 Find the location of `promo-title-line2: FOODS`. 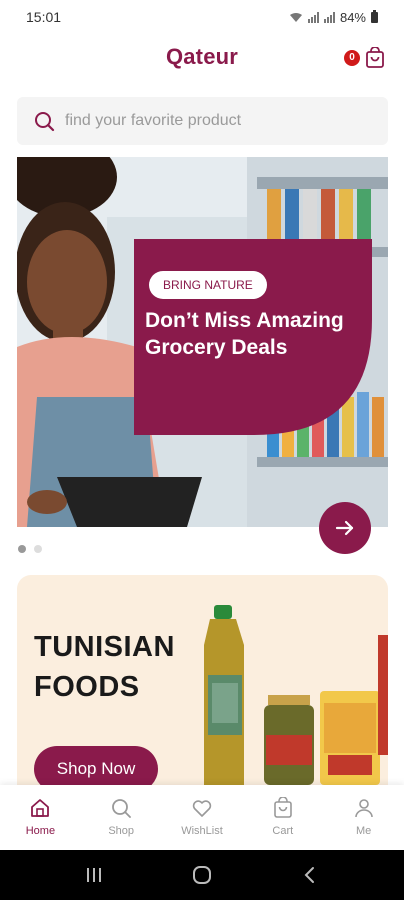

promo-title-line2: FOODS is located at coordinates (87, 687).